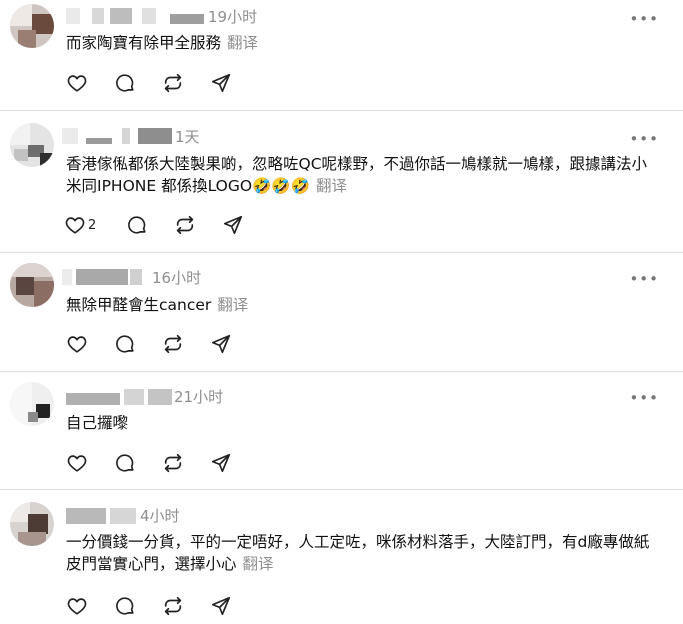  I want to click on post-time: 19小时, so click(233, 17).